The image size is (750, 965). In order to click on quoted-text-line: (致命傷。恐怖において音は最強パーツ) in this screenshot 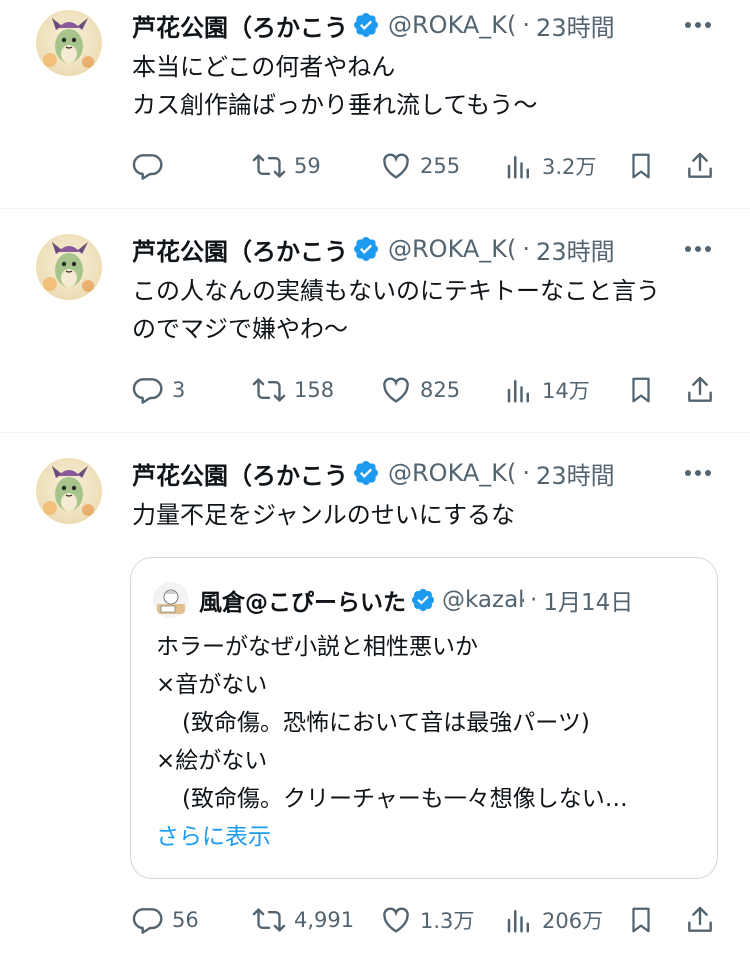, I will do `click(386, 723)`.